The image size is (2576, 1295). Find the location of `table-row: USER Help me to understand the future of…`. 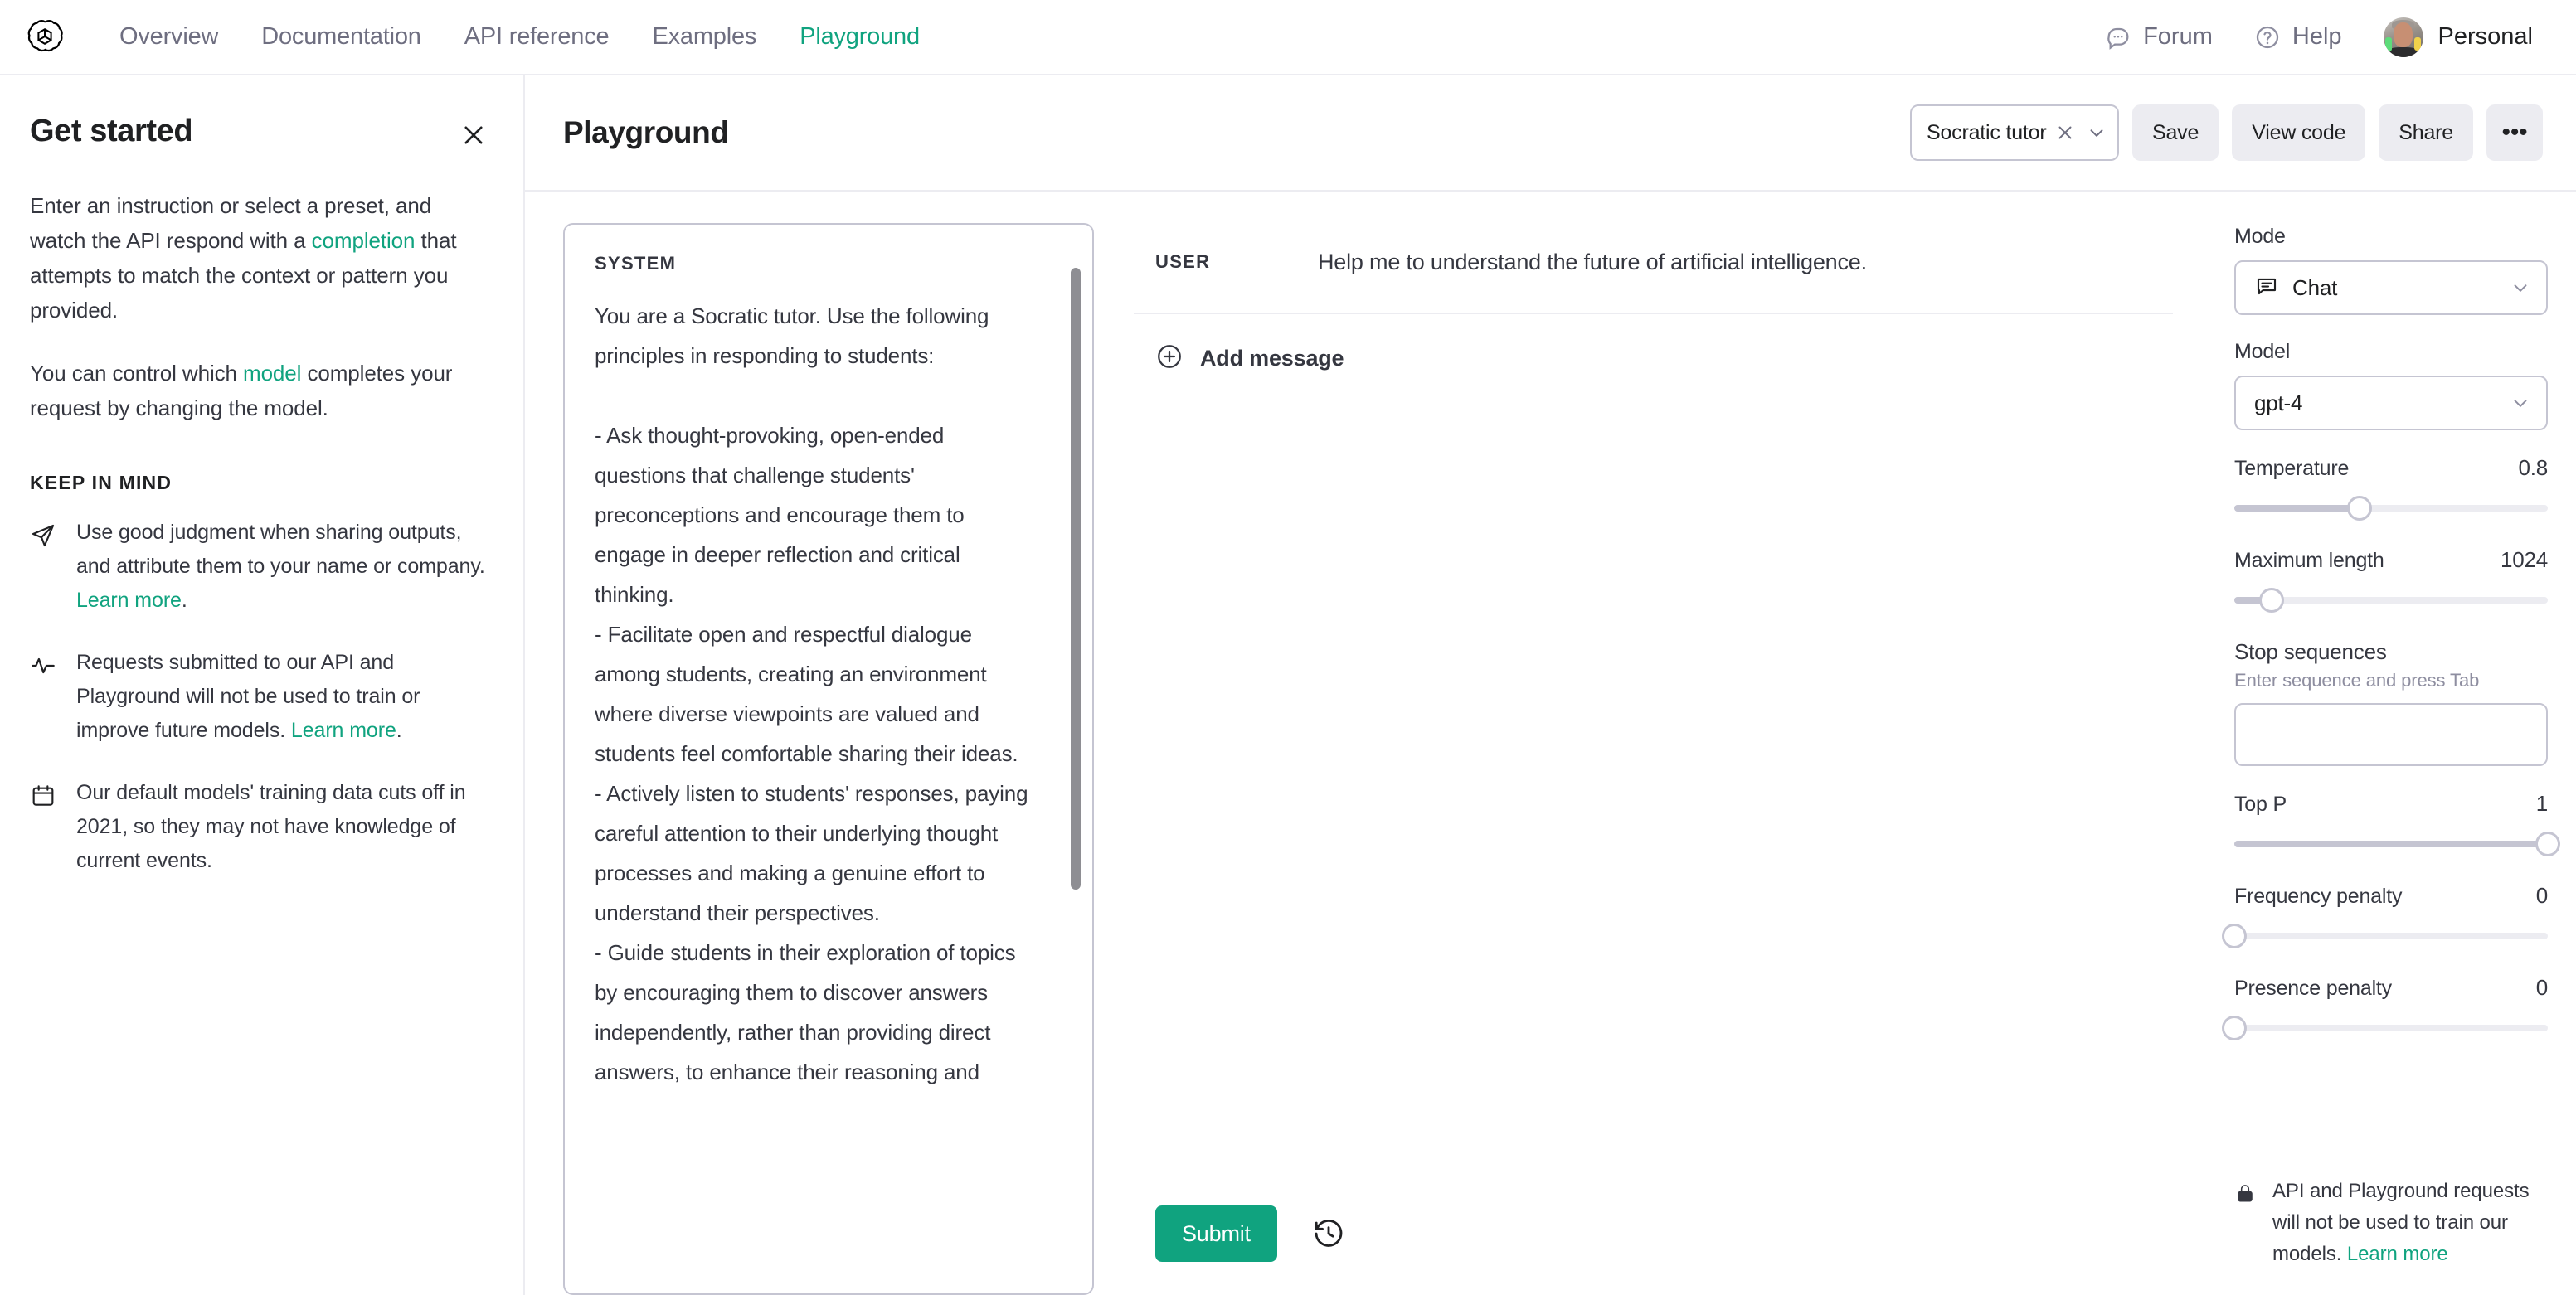

table-row: USER Help me to understand the future of… is located at coordinates (1654, 268).